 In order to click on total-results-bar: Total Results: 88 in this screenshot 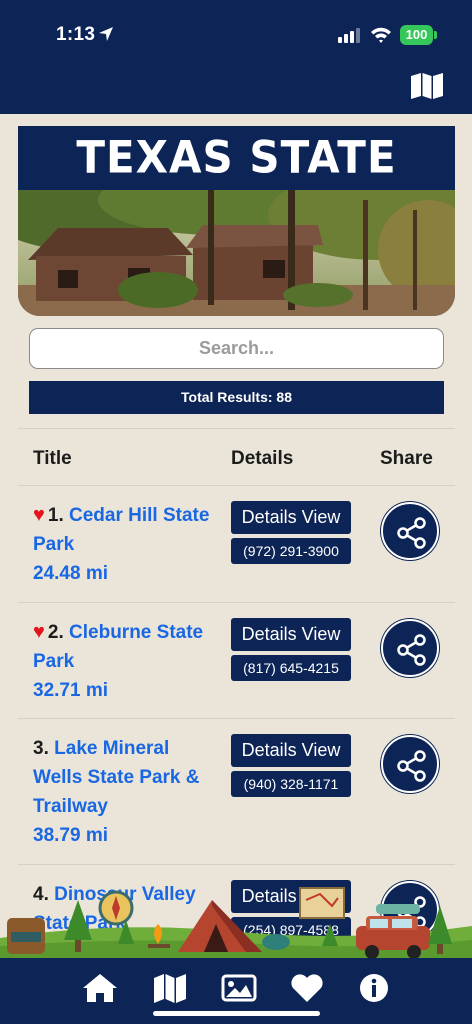, I will do `click(236, 397)`.